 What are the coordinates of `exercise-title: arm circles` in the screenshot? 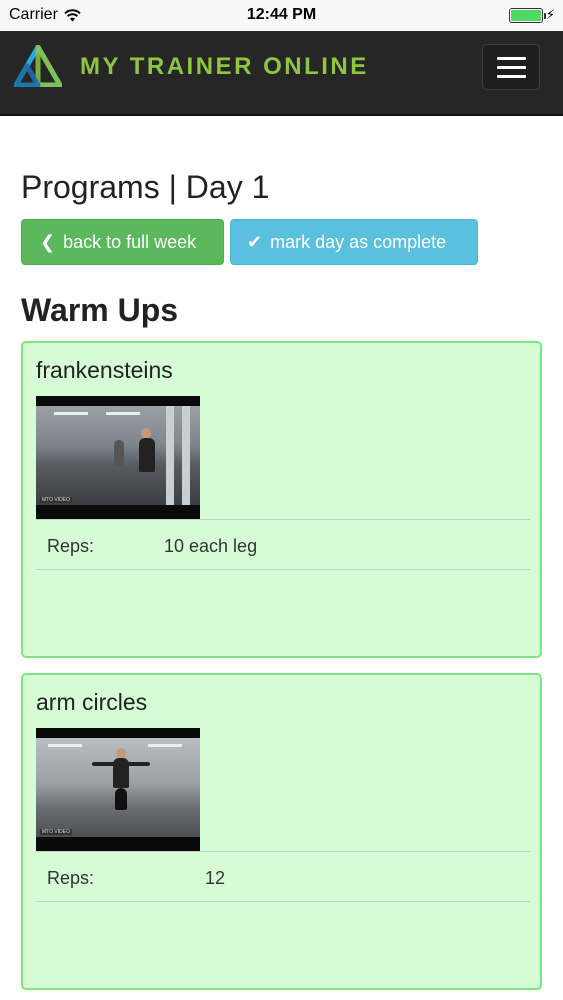 It's located at (92, 702).